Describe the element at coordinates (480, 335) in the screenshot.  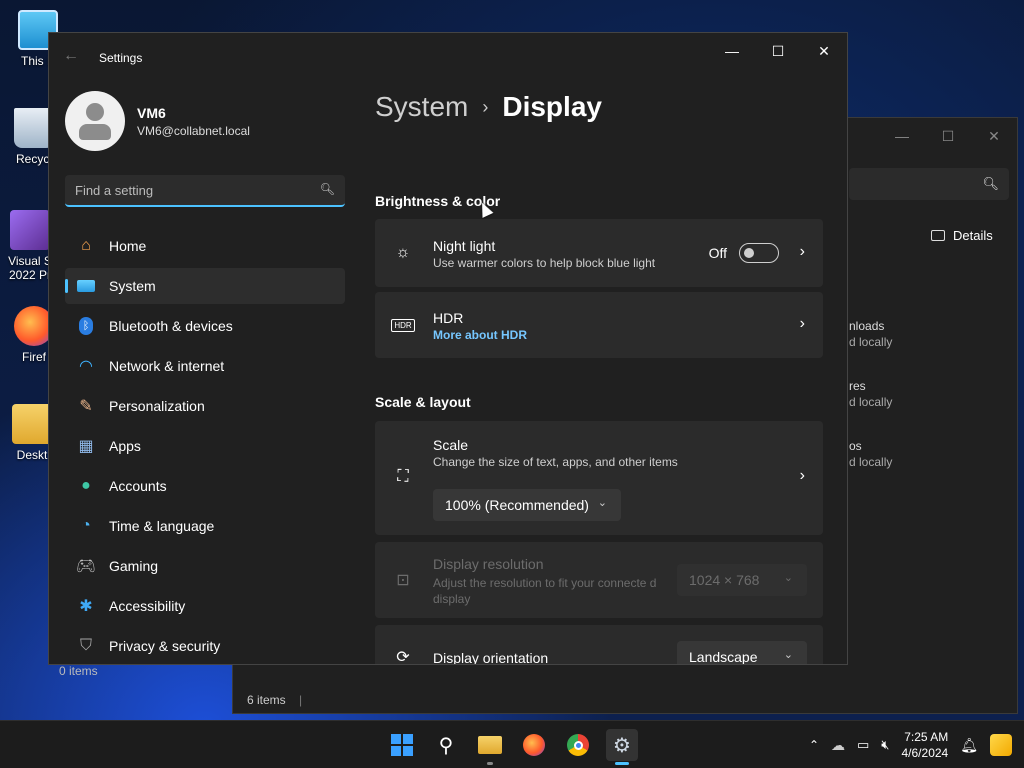
I see `hdr-more-link: More about HDR` at that location.